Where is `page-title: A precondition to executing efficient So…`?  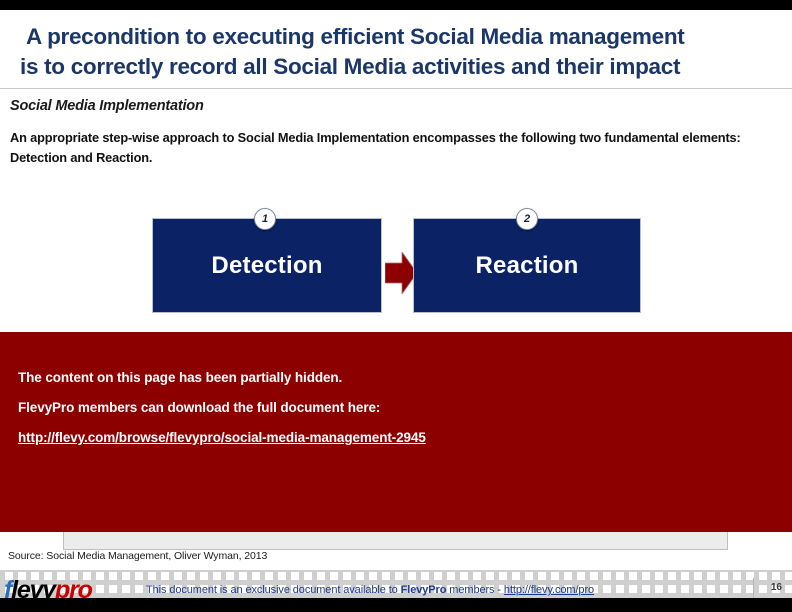
page-title: A precondition to executing efficient So… is located at coordinates (396, 52).